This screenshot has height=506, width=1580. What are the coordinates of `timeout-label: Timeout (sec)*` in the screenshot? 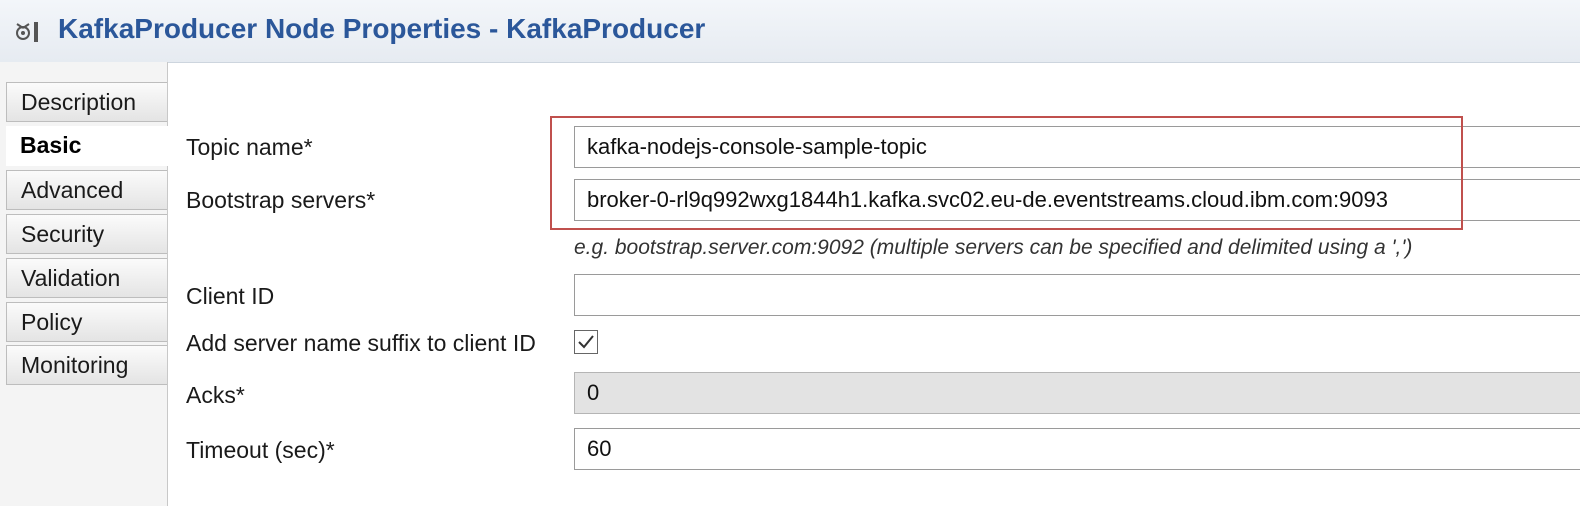 It's located at (260, 450).